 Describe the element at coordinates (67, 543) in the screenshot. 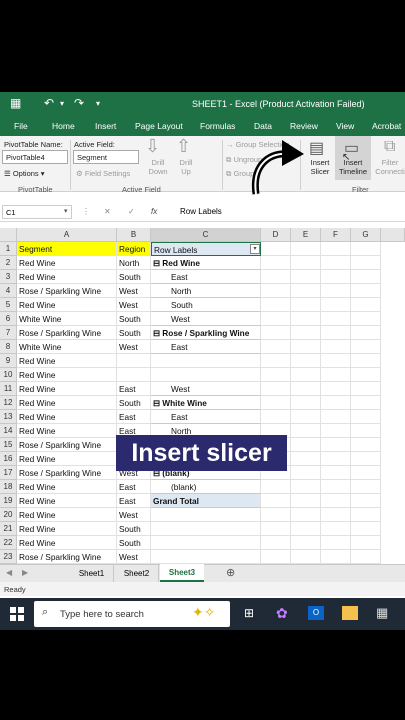

I see `cell-a22: Red Wine` at that location.